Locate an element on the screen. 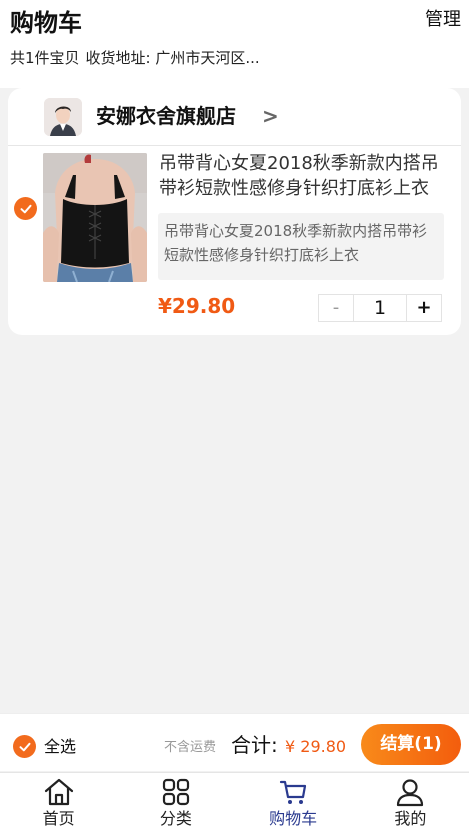 This screenshot has width=469, height=834. tab-cart: 购物车 is located at coordinates (293, 803).